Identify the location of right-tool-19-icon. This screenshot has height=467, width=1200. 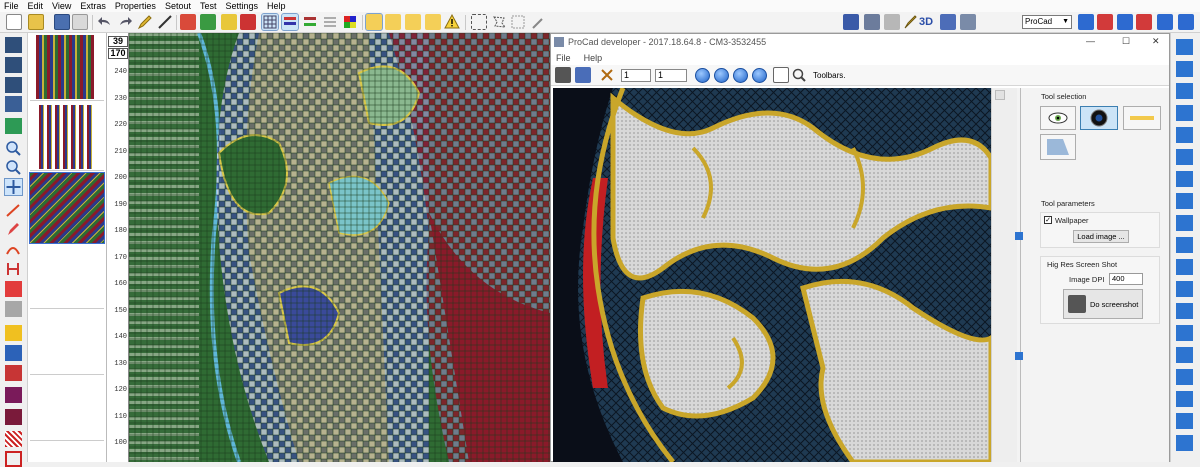
(1184, 443).